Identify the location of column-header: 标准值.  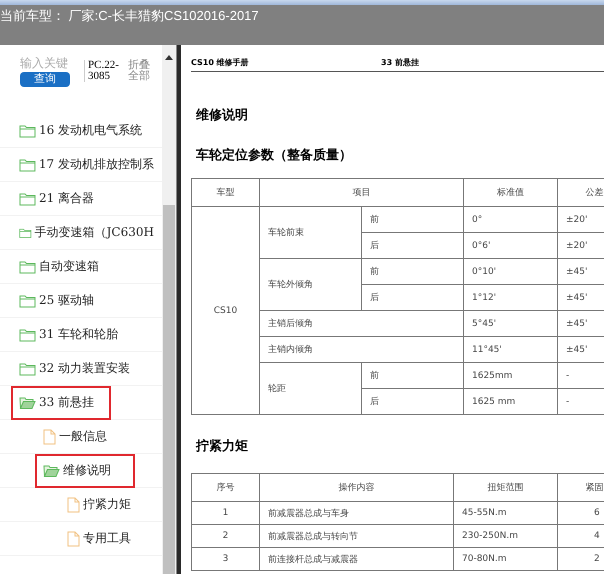
(511, 192).